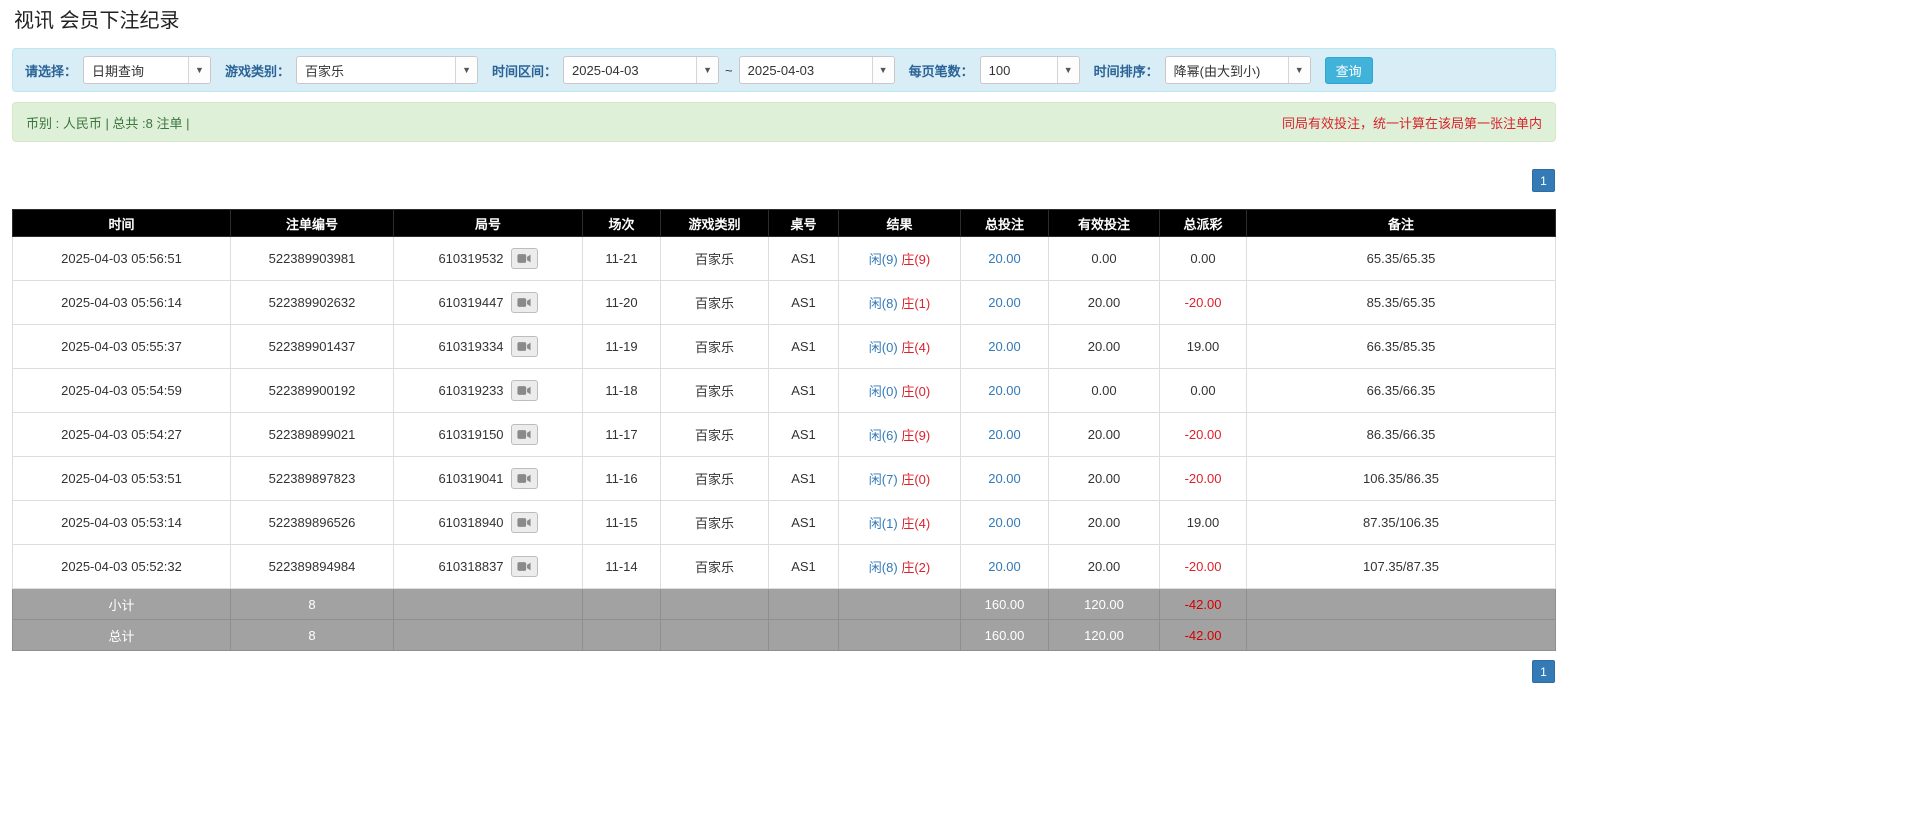  Describe the element at coordinates (51, 71) in the screenshot. I see `query-type-label: 请选择：` at that location.